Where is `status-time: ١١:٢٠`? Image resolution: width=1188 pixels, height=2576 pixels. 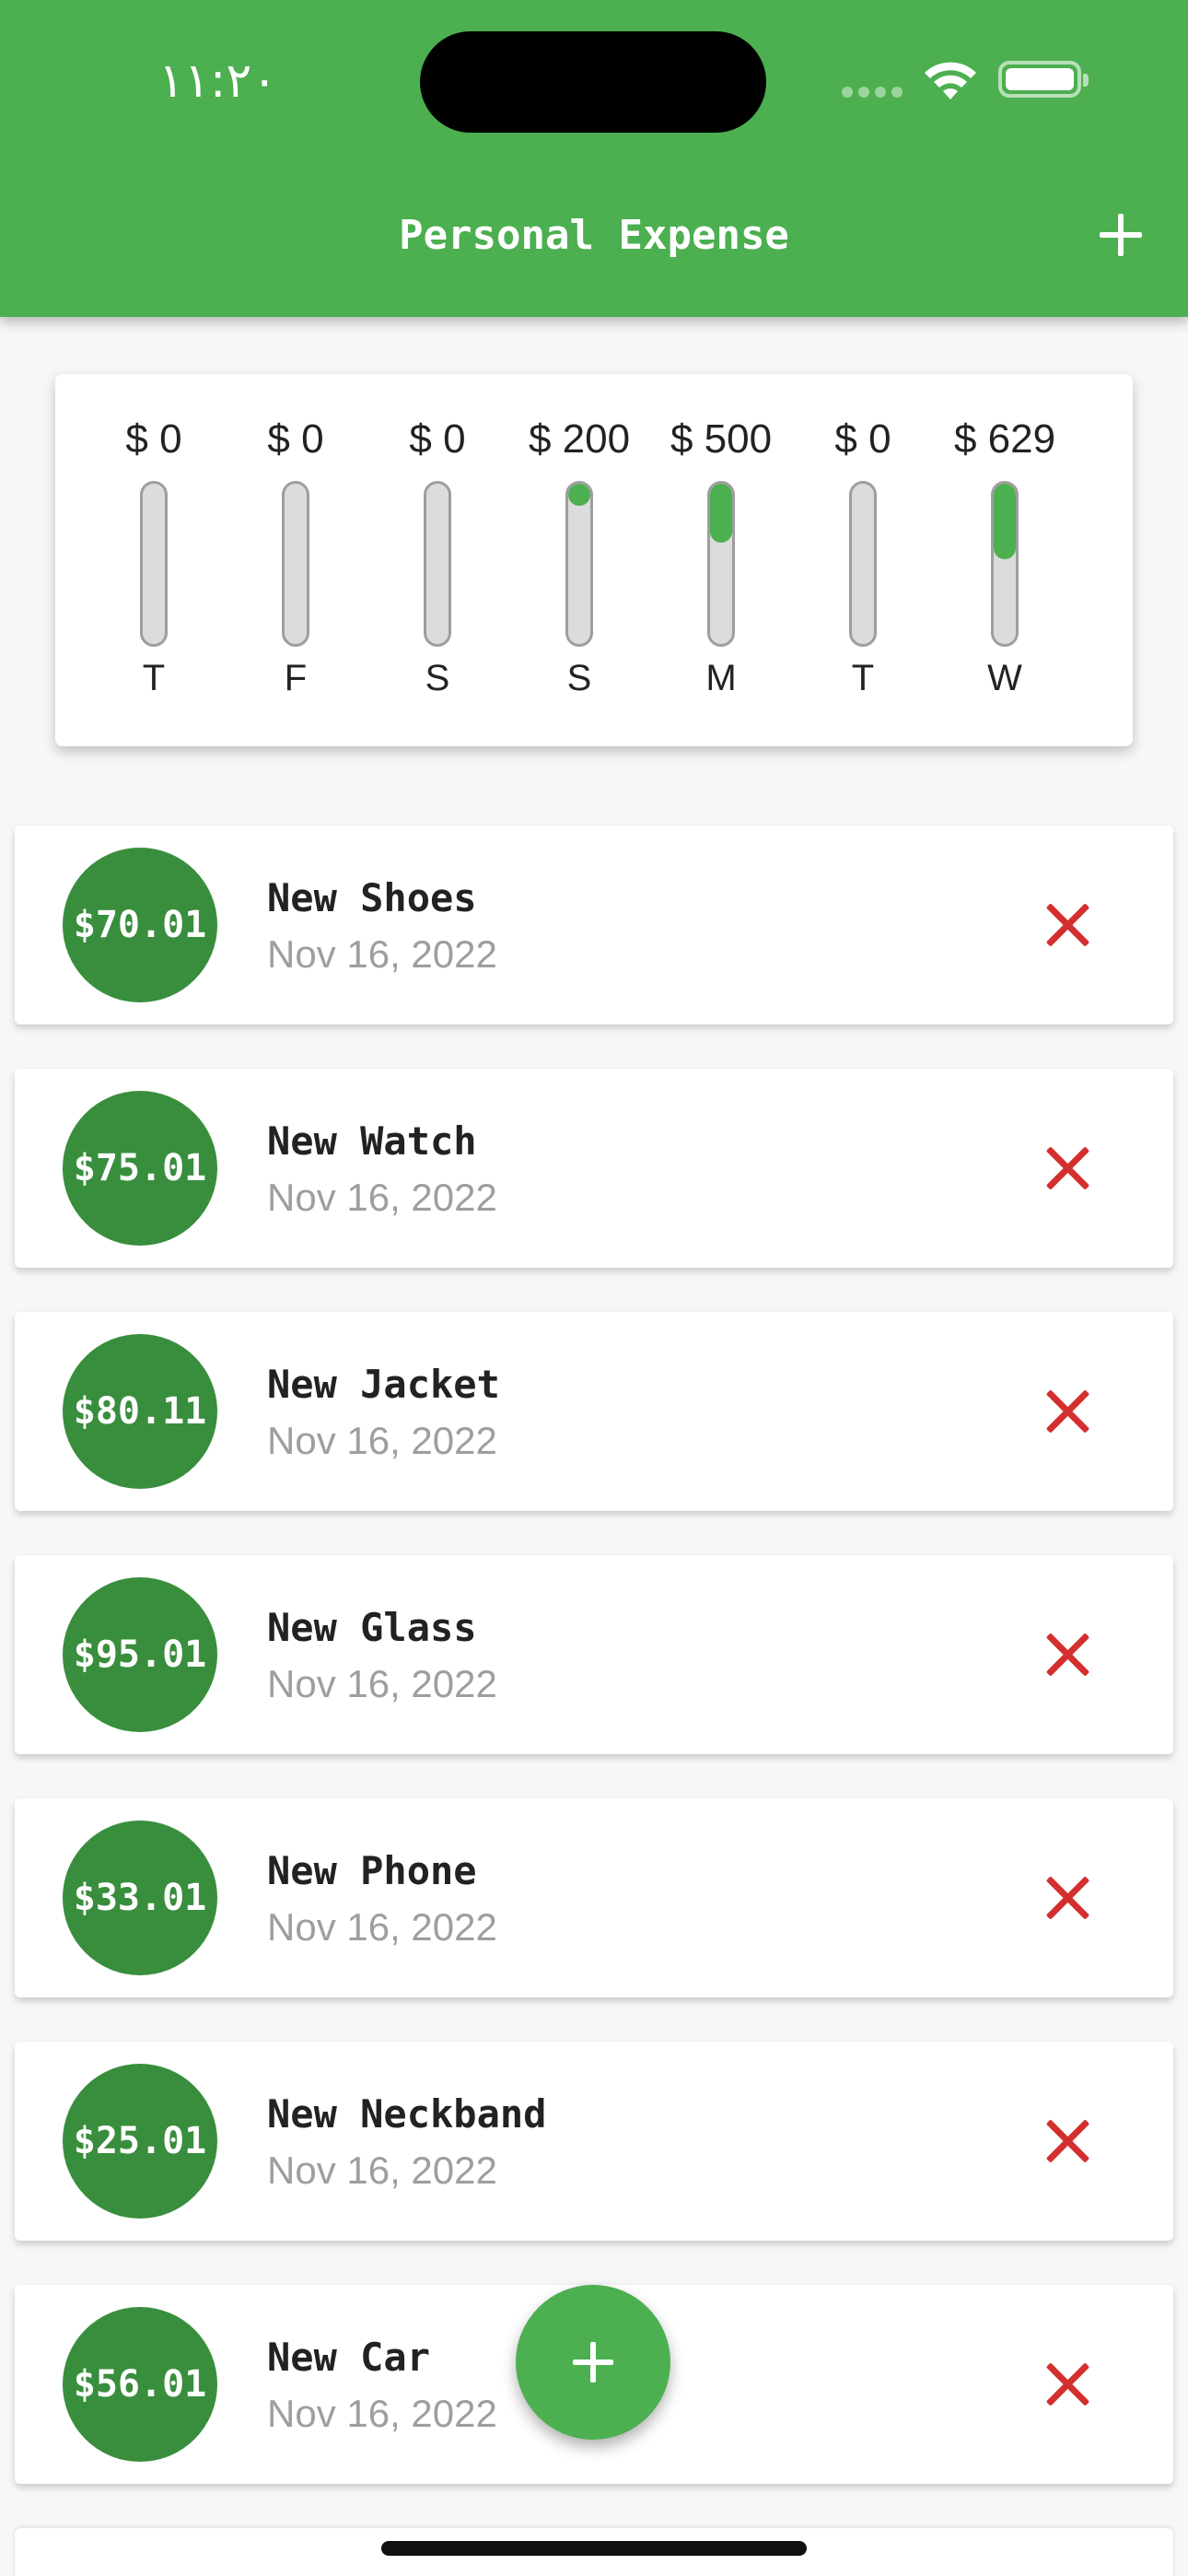
status-time: ١١:٢٠ is located at coordinates (218, 81).